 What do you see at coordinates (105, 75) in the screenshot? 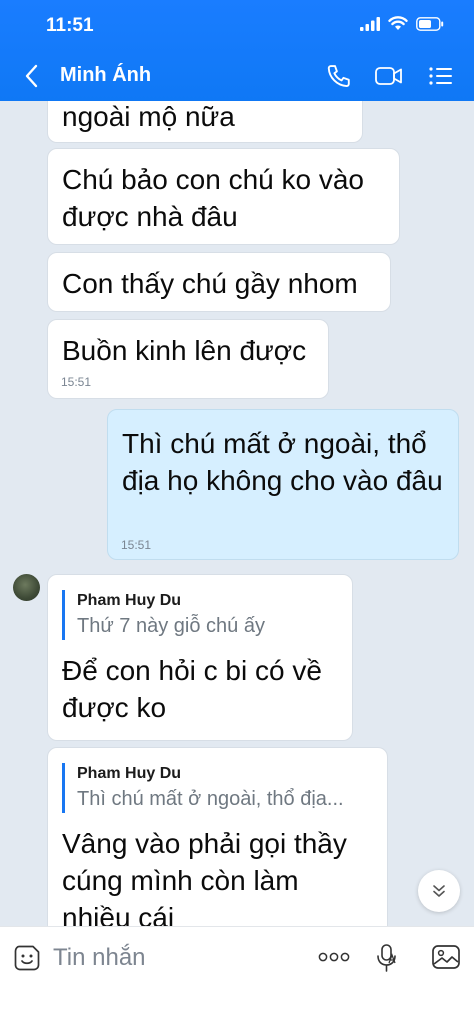
I see `contact-name: Minh Ánh` at bounding box center [105, 75].